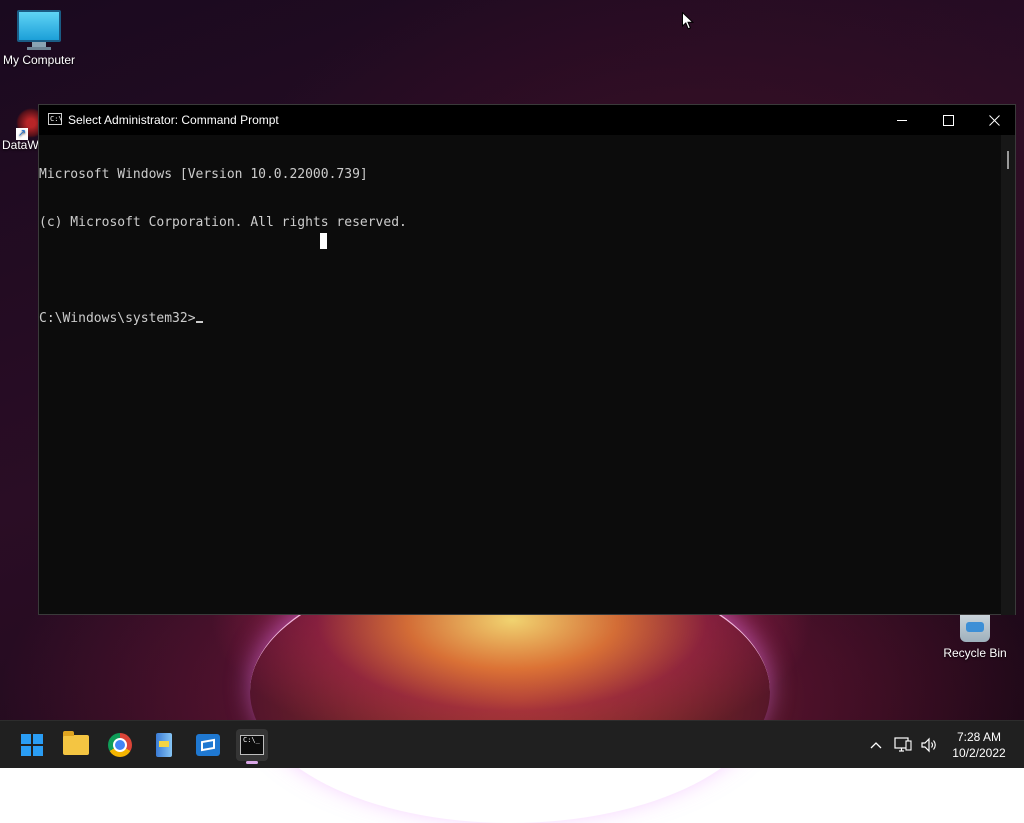 The image size is (1024, 823). Describe the element at coordinates (520, 319) in the screenshot. I see `console-prompt-line: C:\Windows\system32>` at that location.